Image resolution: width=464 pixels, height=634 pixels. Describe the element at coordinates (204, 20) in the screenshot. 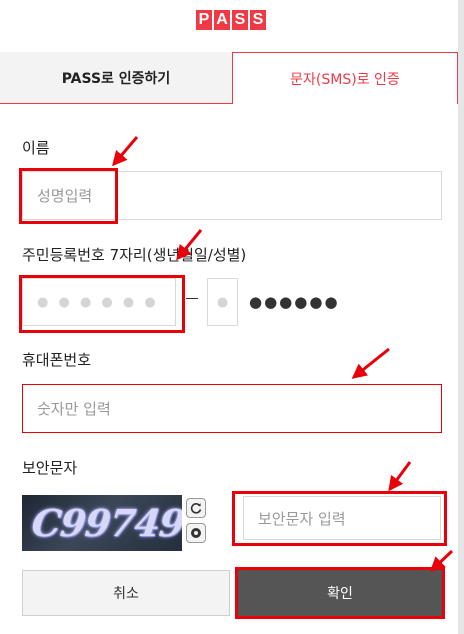

I see `logo-letter: P` at that location.